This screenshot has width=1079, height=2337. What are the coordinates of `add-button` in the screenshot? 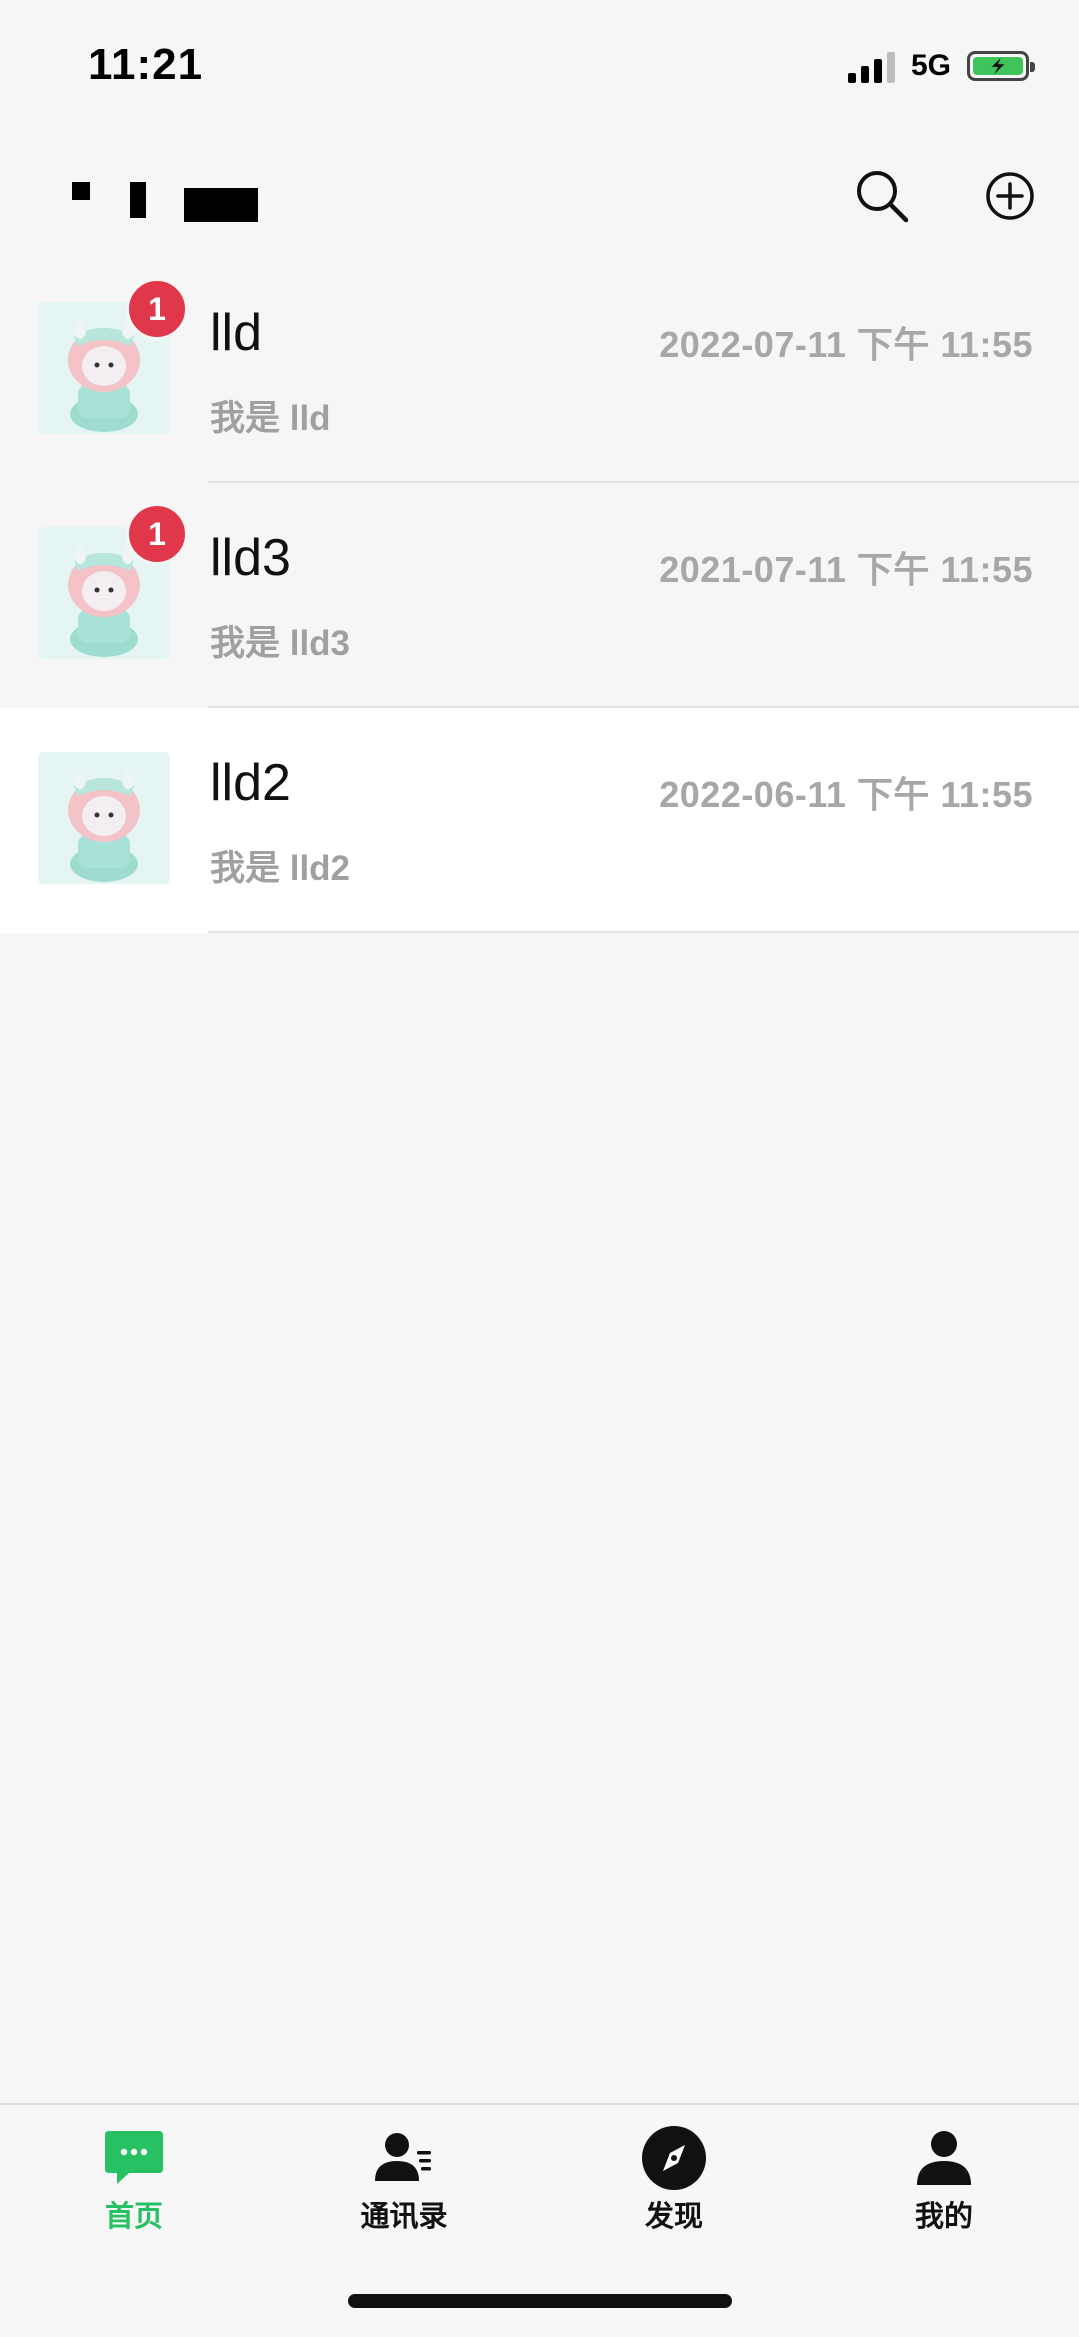 It's located at (1010, 196).